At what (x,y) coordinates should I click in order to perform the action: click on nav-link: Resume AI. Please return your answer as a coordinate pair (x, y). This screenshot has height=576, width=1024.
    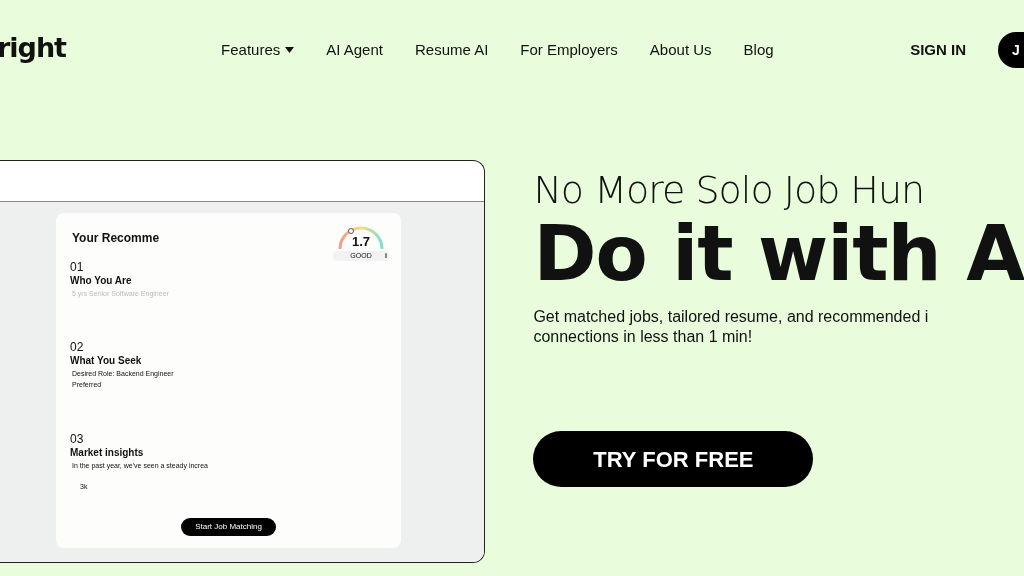
    Looking at the image, I should click on (451, 50).